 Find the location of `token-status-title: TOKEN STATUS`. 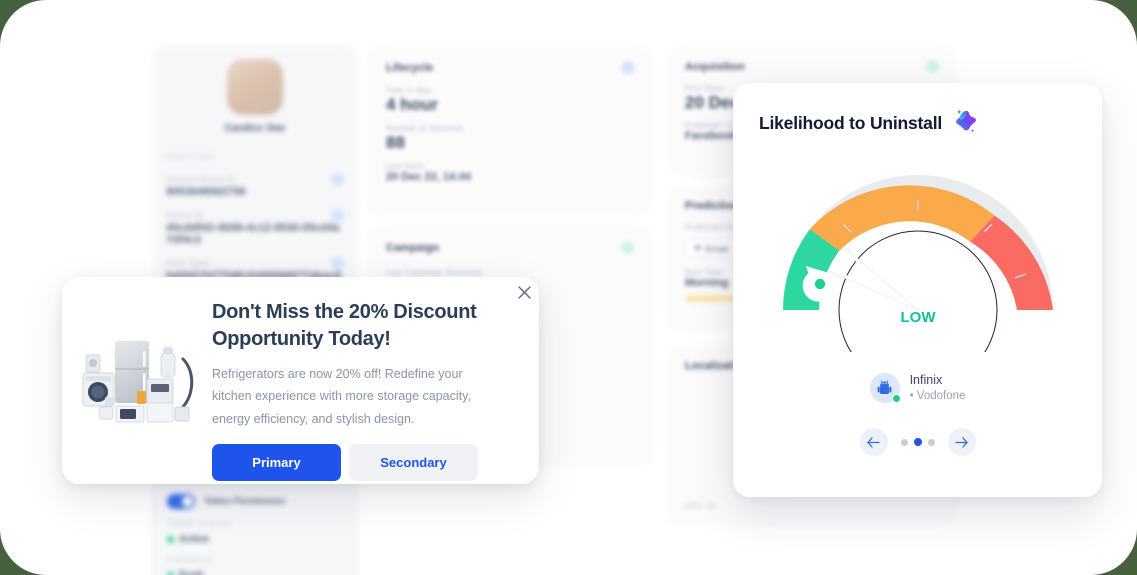

token-status-title: TOKEN STATUS is located at coordinates (199, 524).